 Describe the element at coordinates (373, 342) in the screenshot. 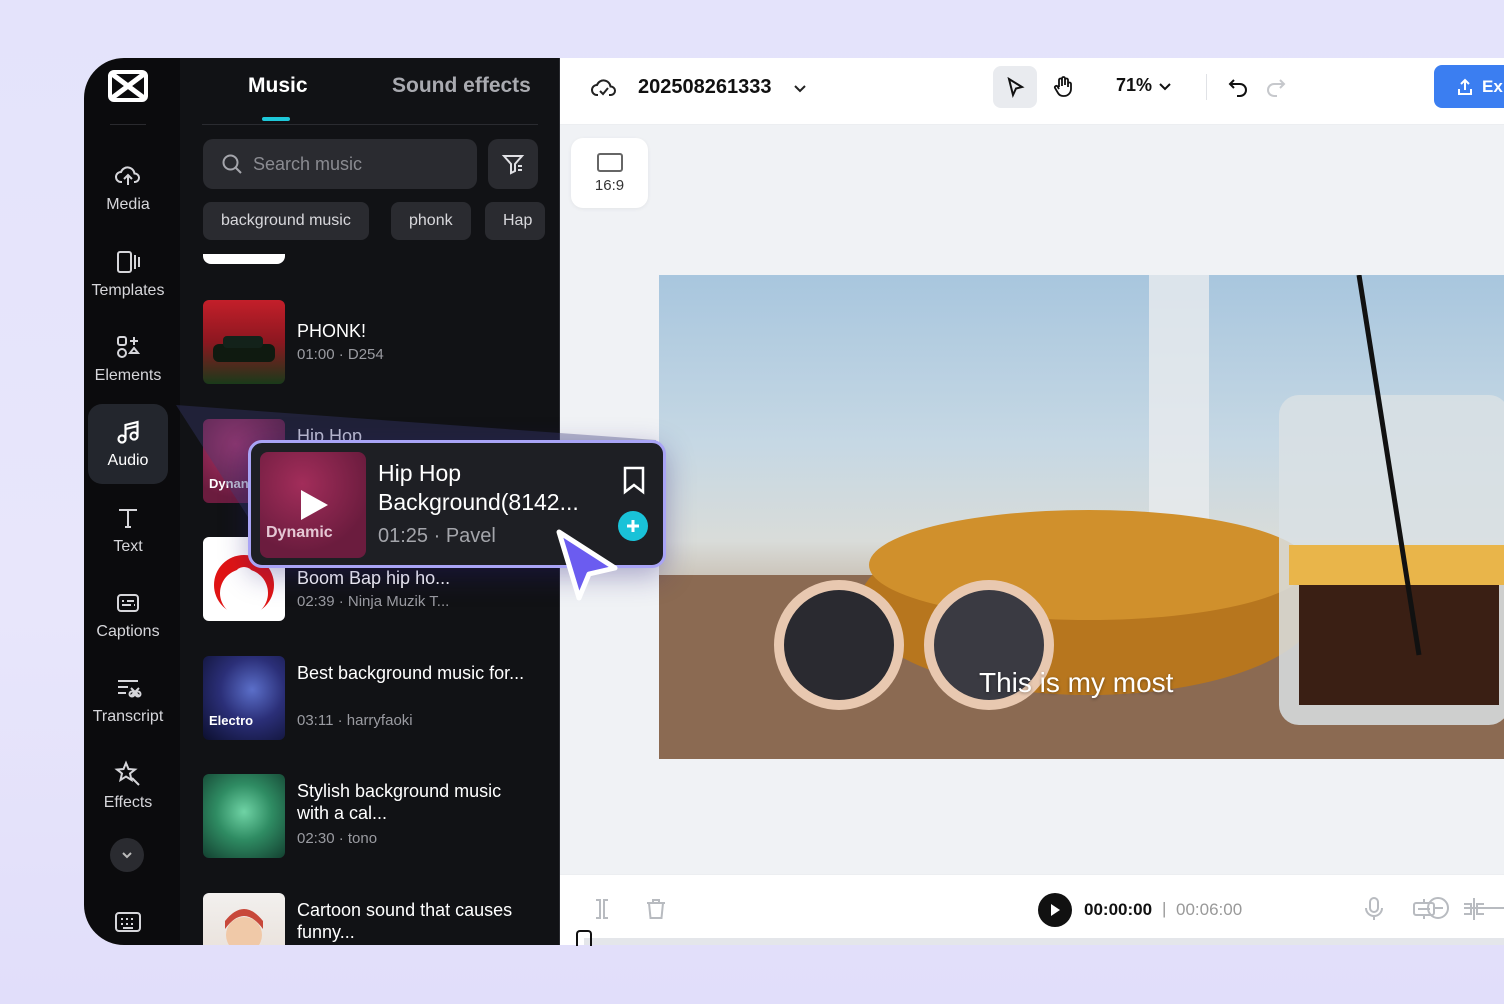

I see `list-item: PHONK! 01:00 · D254` at that location.